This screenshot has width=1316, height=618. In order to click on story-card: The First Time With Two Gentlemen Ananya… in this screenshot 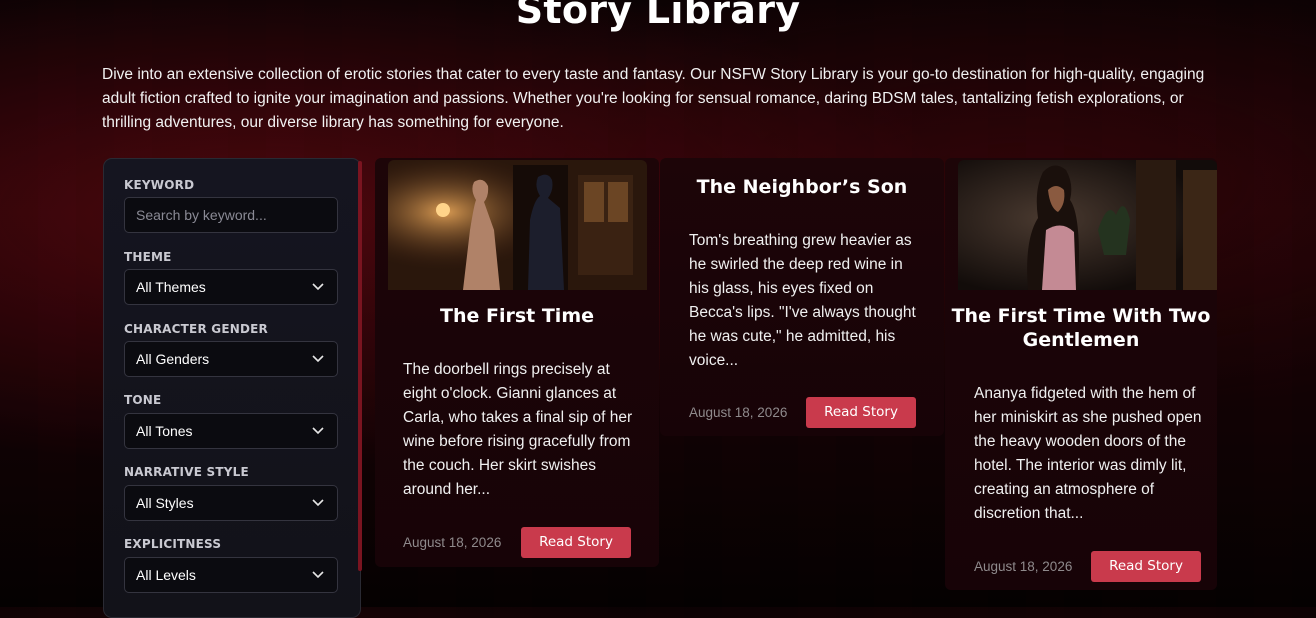, I will do `click(1081, 374)`.